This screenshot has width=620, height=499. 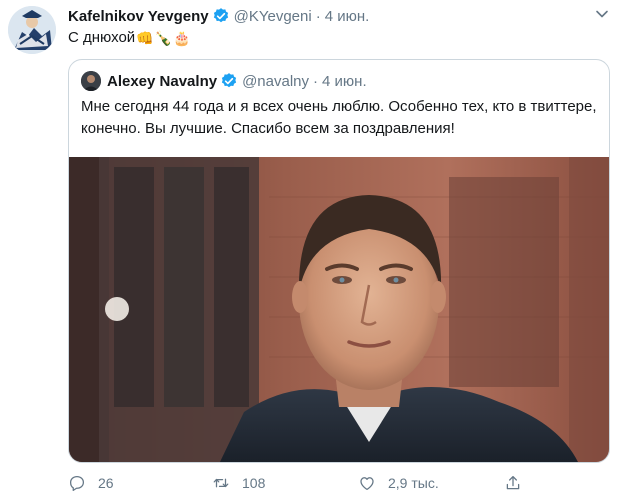 What do you see at coordinates (344, 81) in the screenshot?
I see `quoted-tweet-date: 4 июн.` at bounding box center [344, 81].